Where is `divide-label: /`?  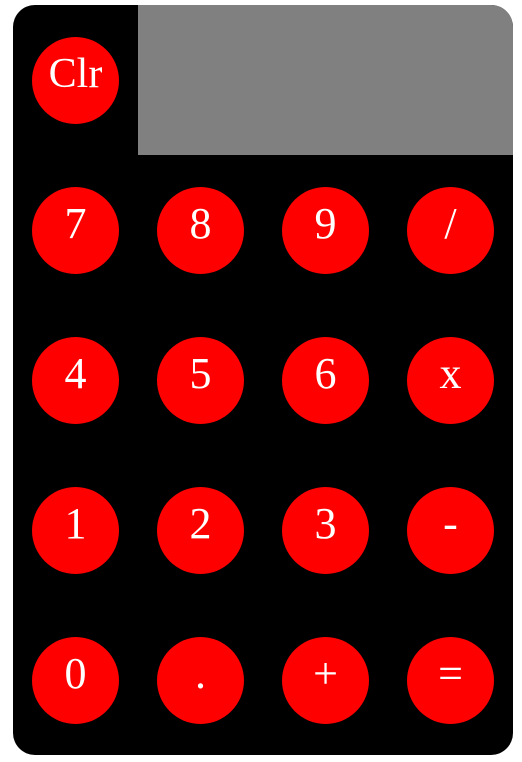
divide-label: / is located at coordinates (450, 223).